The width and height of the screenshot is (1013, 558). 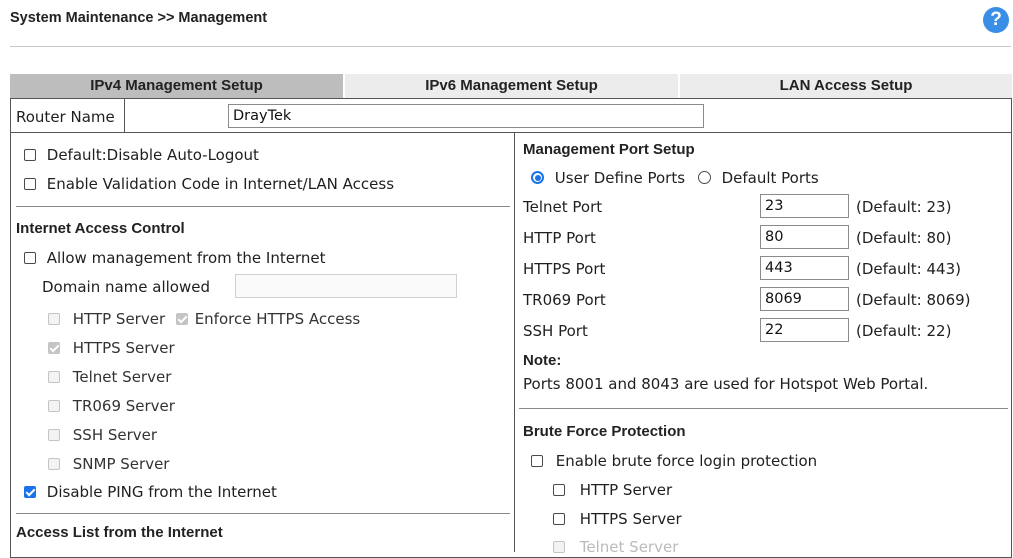 I want to click on allow-mgmt-checkbox, so click(x=30, y=258).